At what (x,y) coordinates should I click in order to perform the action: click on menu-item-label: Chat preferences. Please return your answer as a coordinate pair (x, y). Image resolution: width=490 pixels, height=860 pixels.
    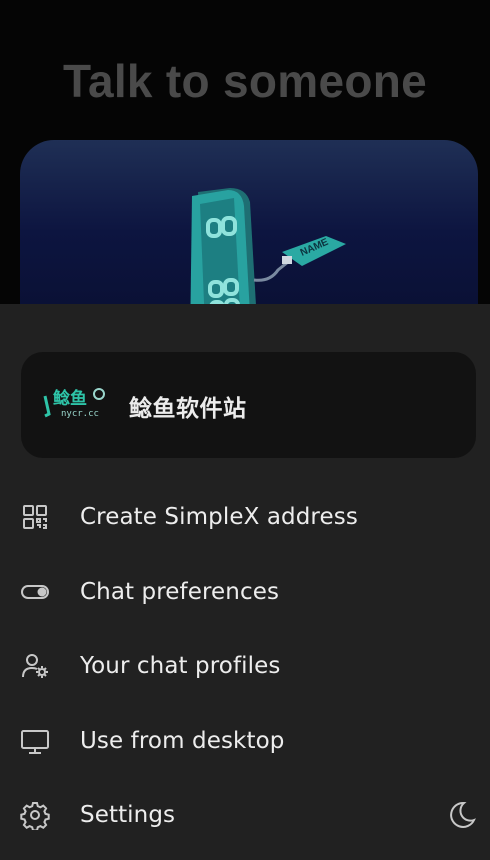
    Looking at the image, I should click on (180, 592).